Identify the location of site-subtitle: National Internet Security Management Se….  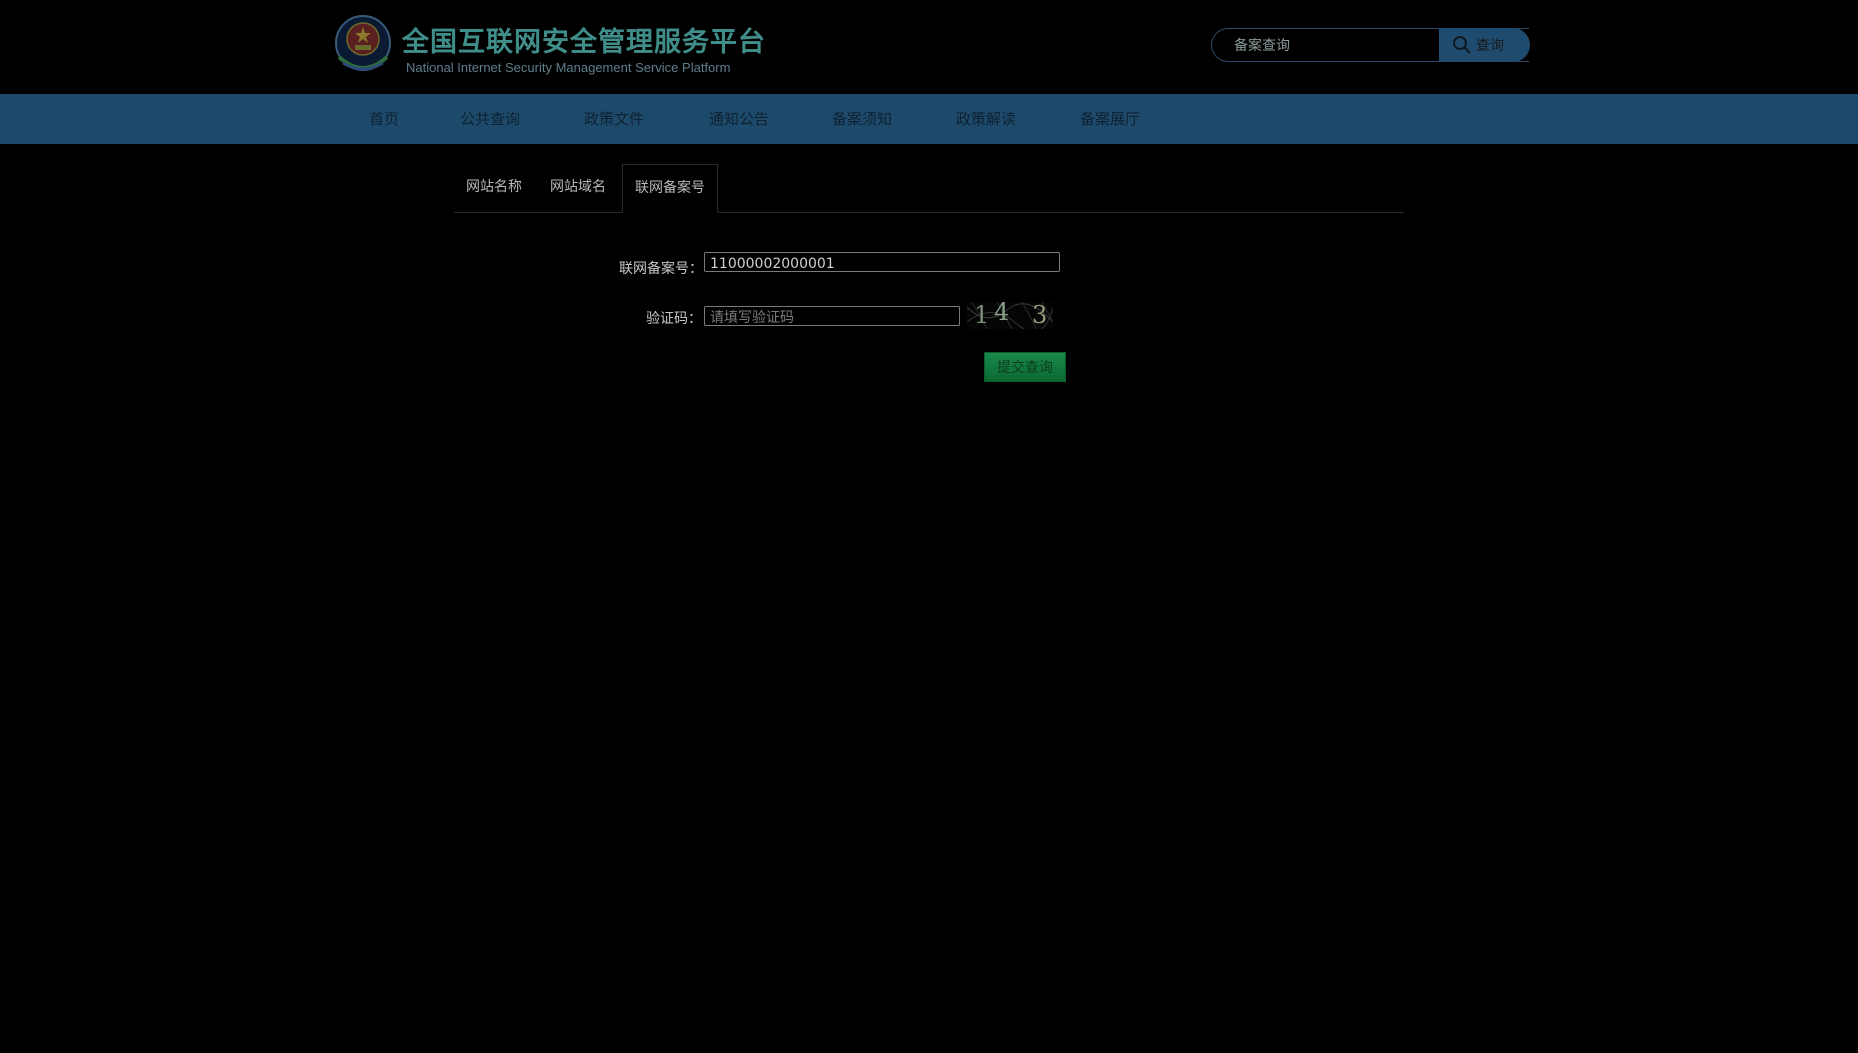
(568, 67).